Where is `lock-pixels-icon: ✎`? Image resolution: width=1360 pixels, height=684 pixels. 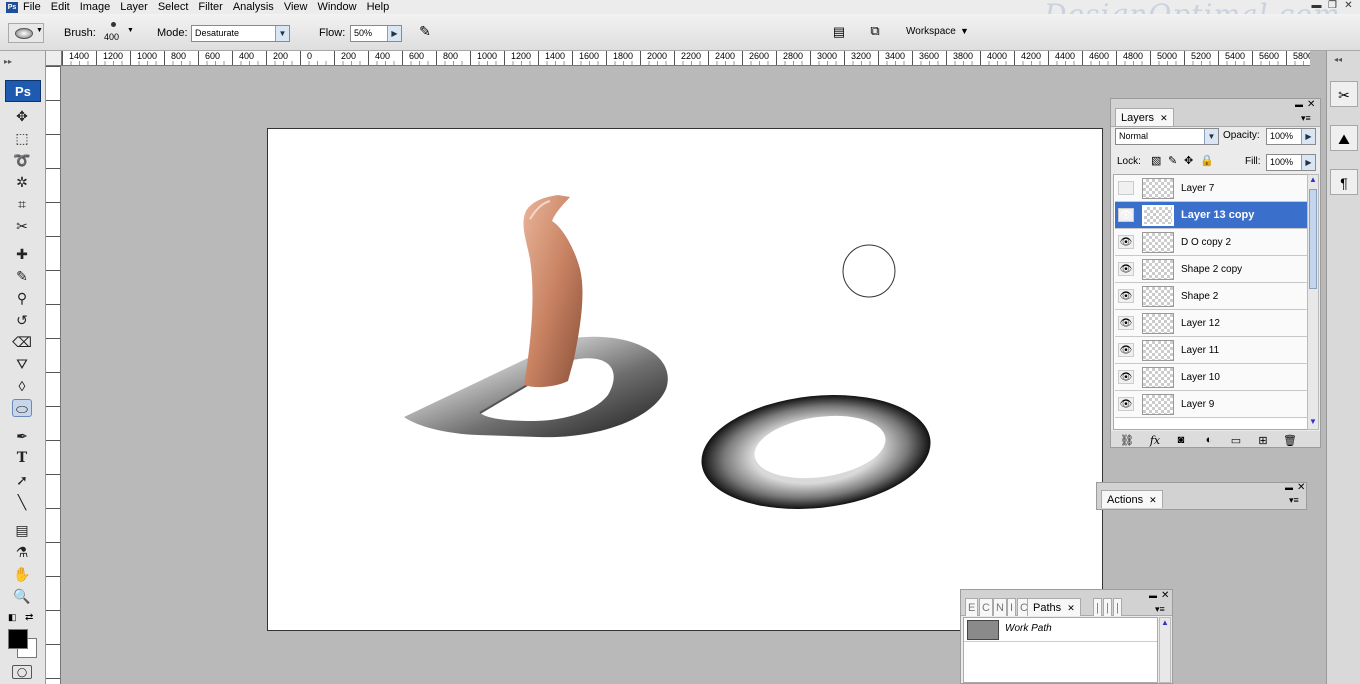
lock-pixels-icon: ✎ is located at coordinates (1172, 160).